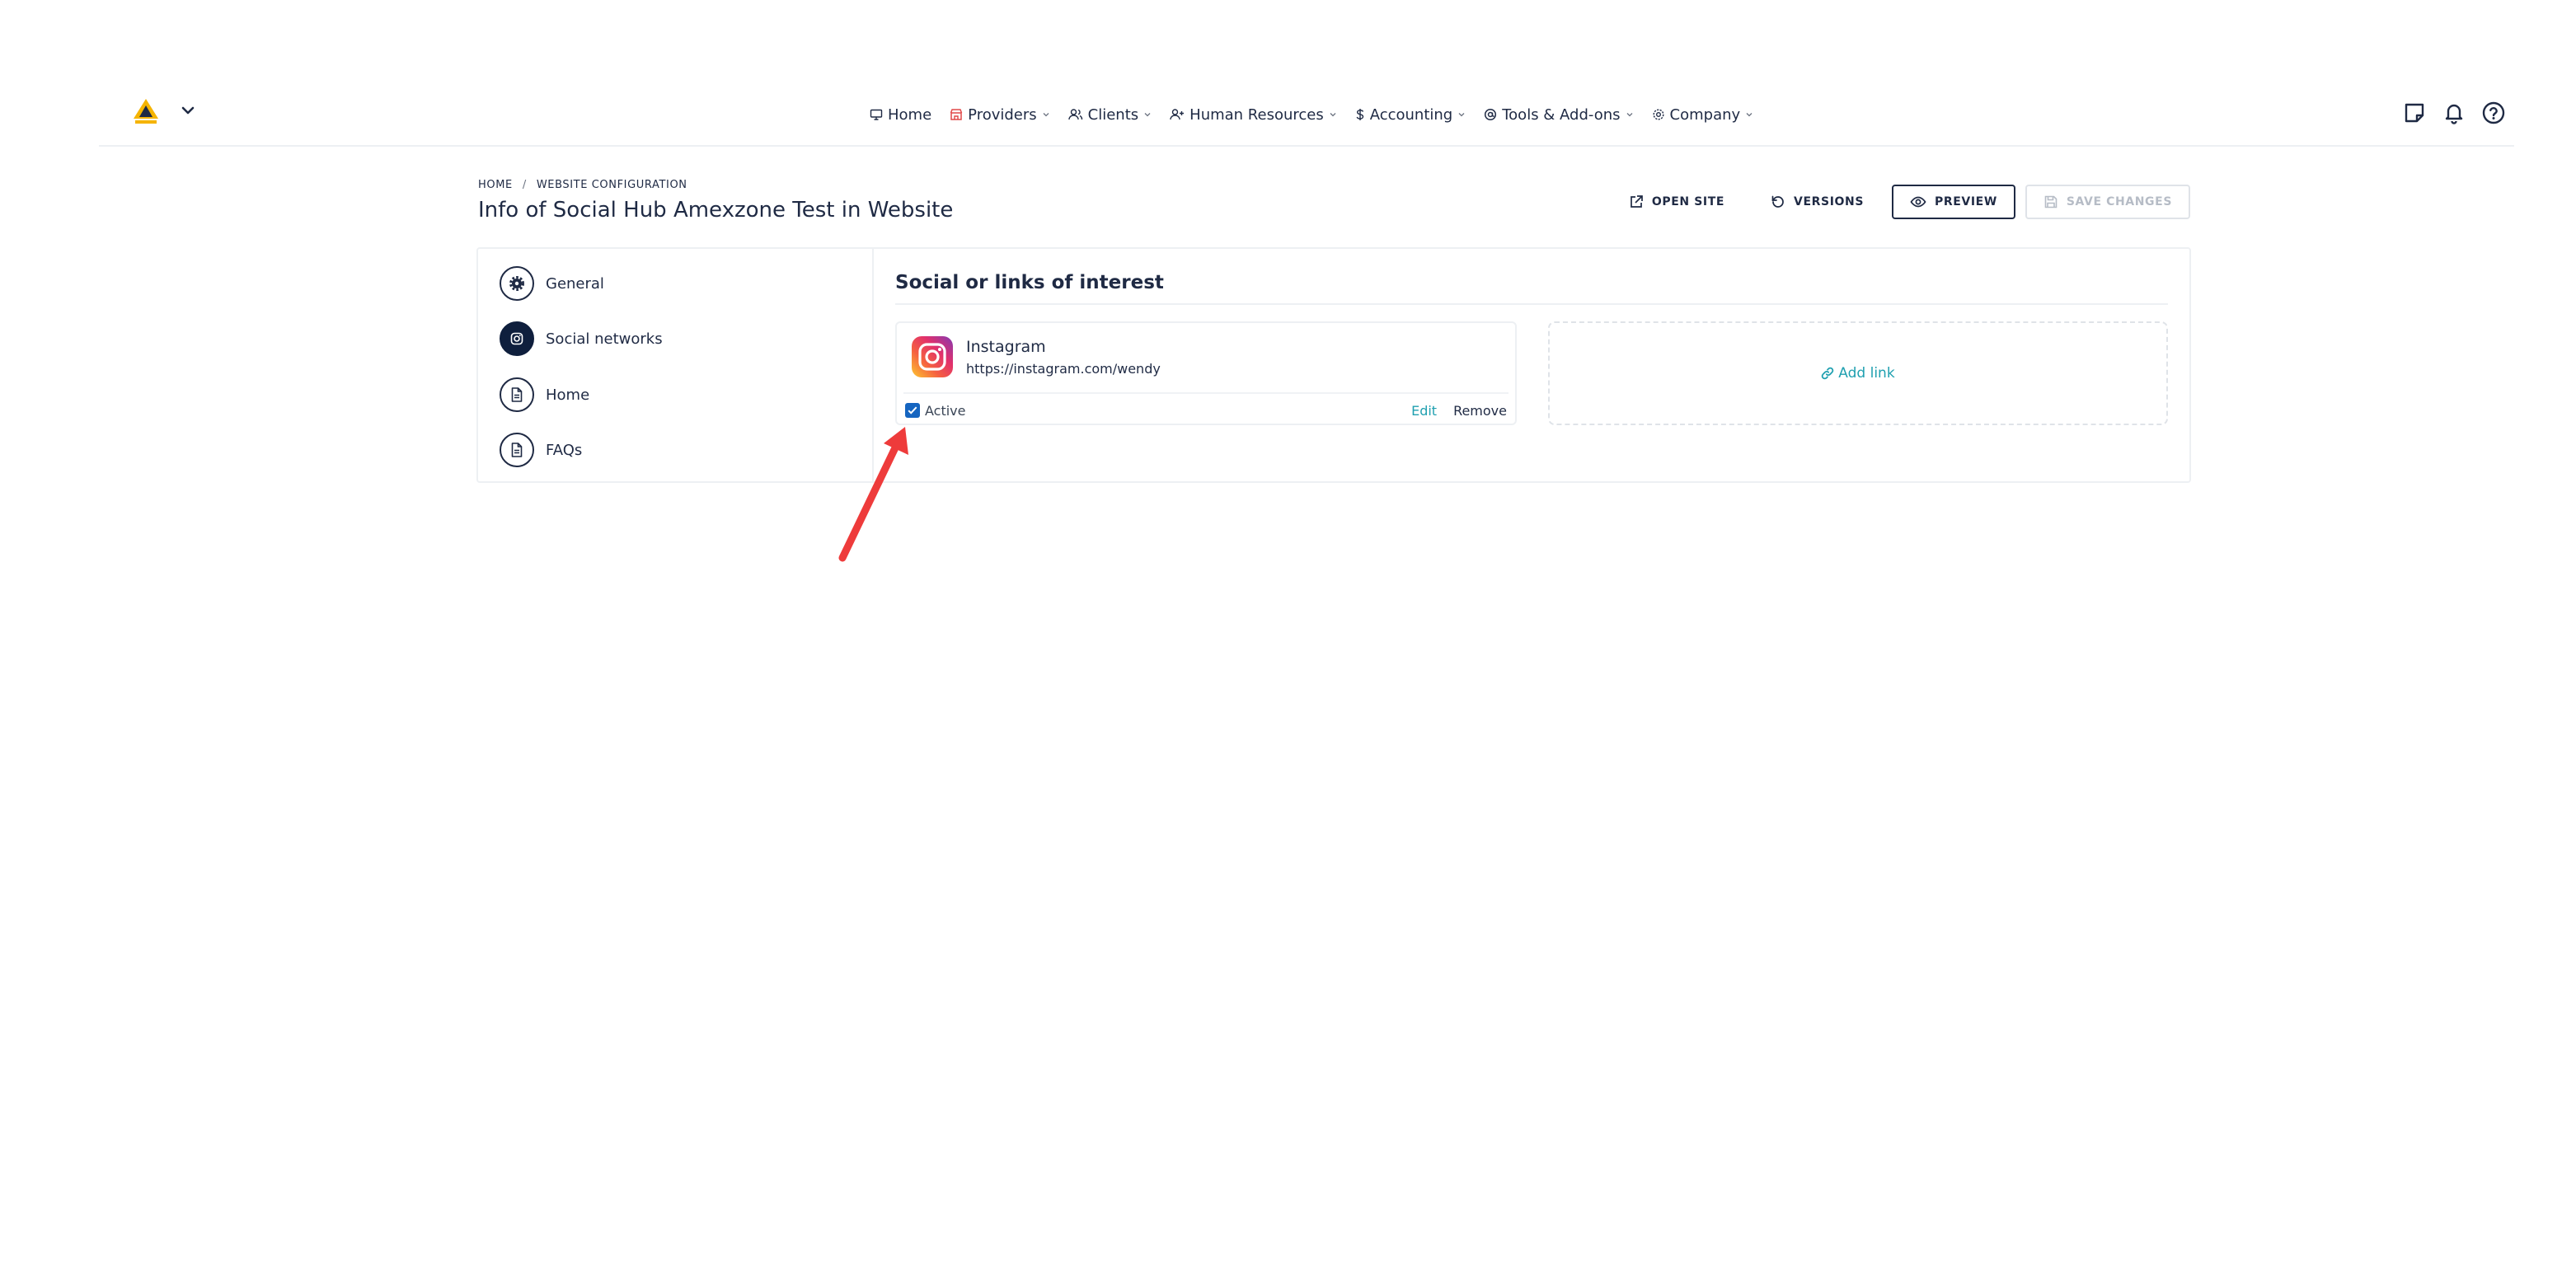  I want to click on nav-item-clients: Clients, so click(1110, 114).